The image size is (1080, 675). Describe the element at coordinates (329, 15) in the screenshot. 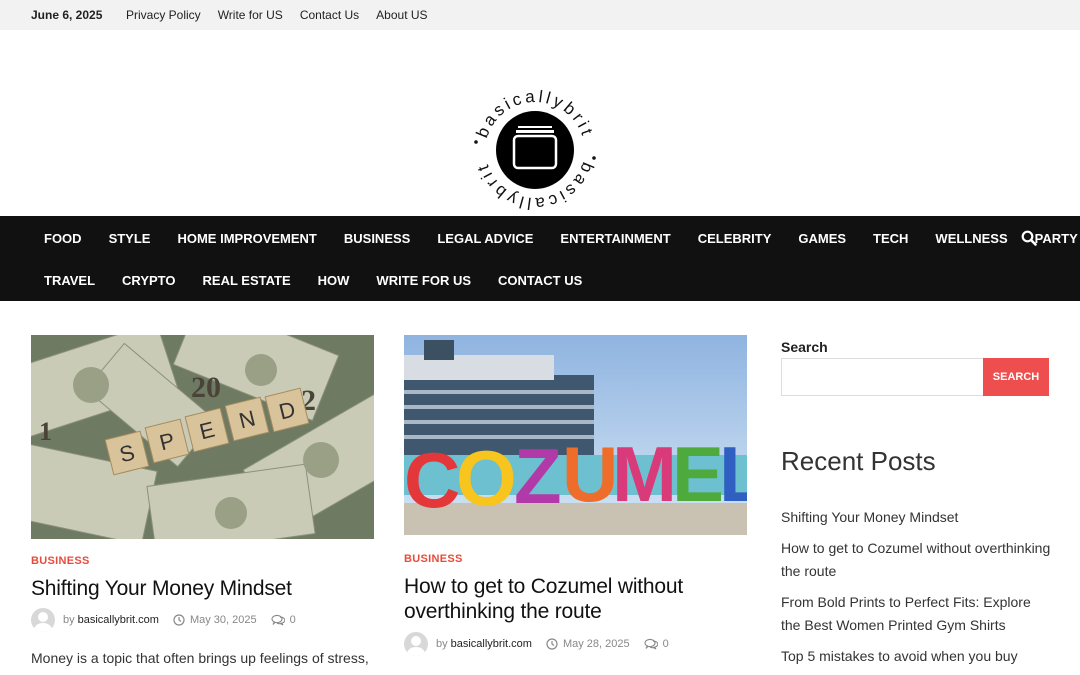

I see `top-link-contact-us: Contact Us` at that location.